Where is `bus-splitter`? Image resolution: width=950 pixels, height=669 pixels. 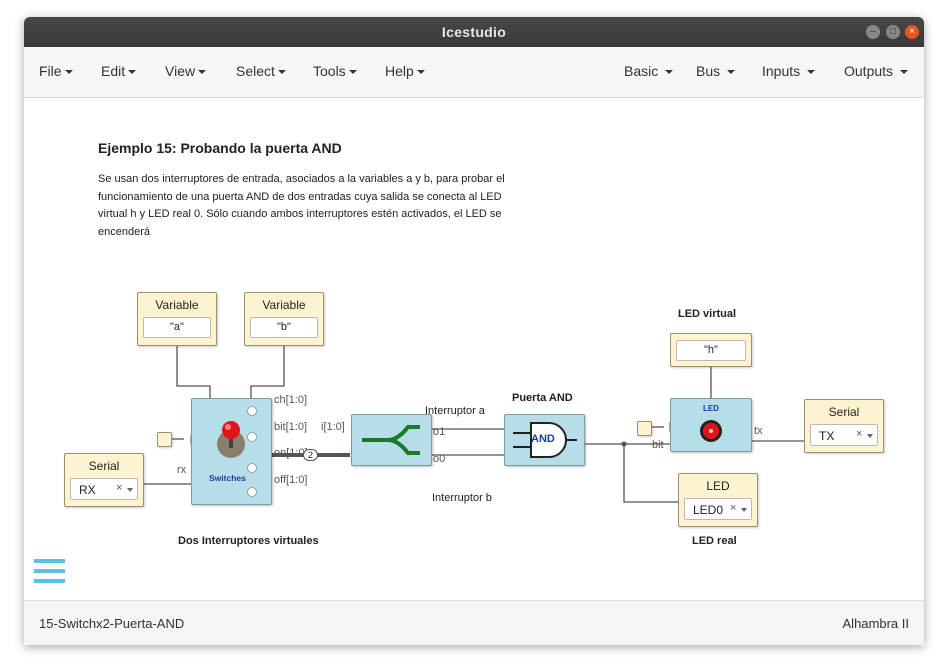 bus-splitter is located at coordinates (391, 440).